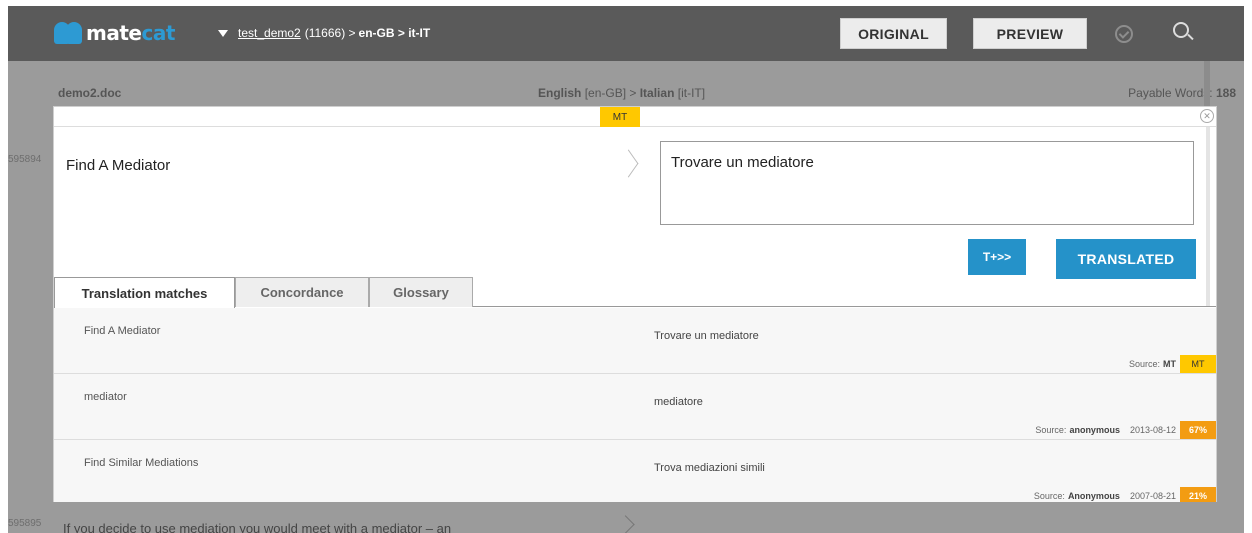 The height and width of the screenshot is (533, 1252). I want to click on project-breadcrumb: test_demo2 (11666) > en-GB > it-IT, so click(324, 33).